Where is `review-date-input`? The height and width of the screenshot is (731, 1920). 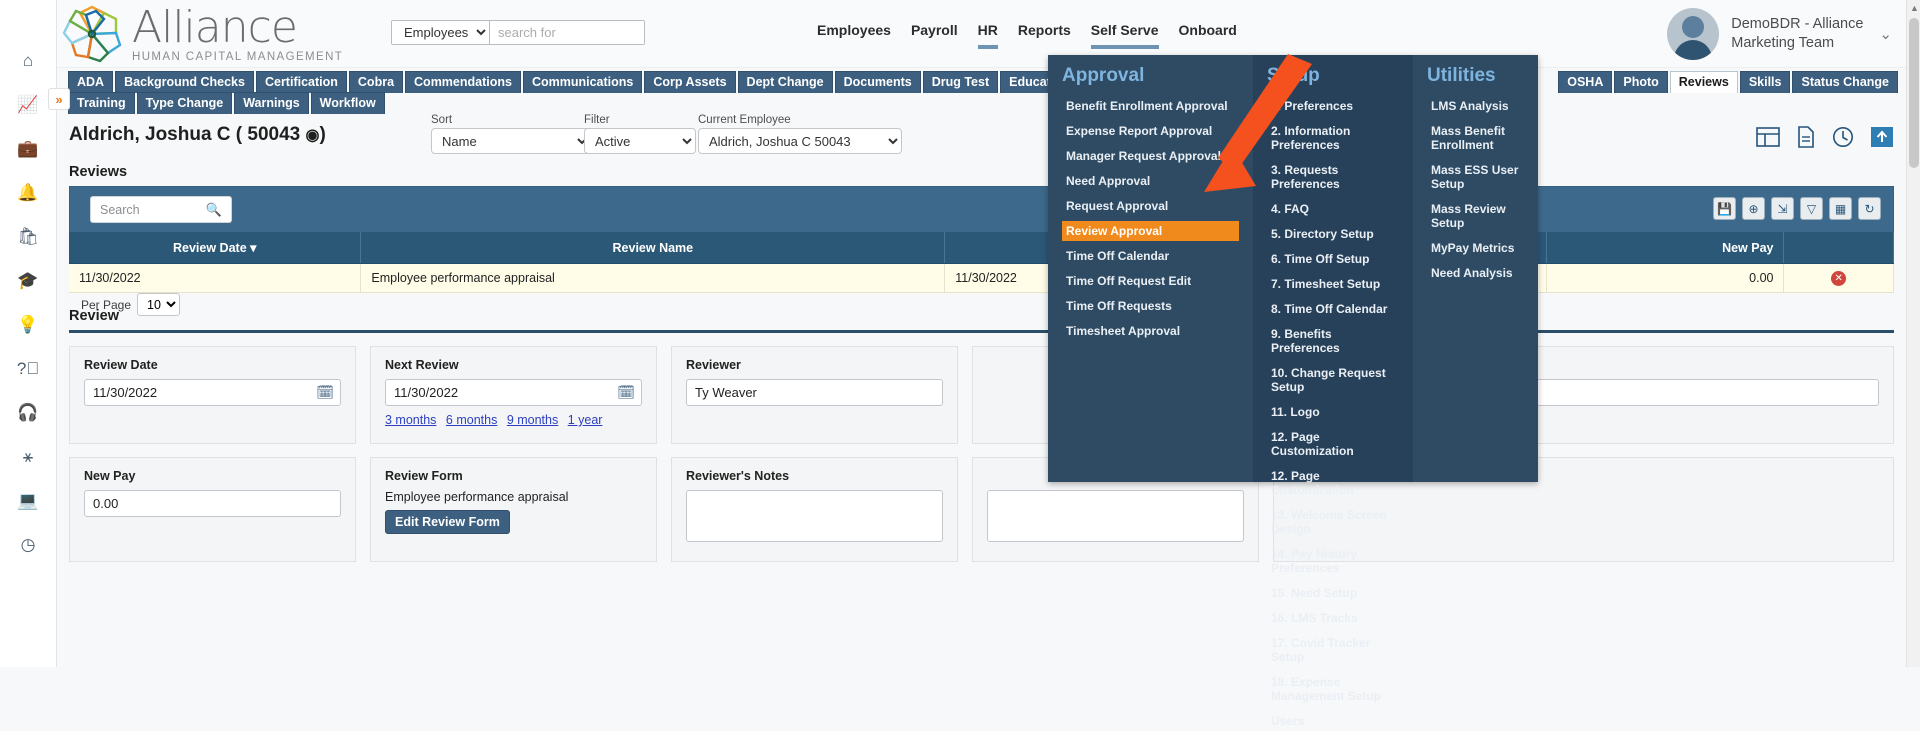
review-date-input is located at coordinates (212, 392).